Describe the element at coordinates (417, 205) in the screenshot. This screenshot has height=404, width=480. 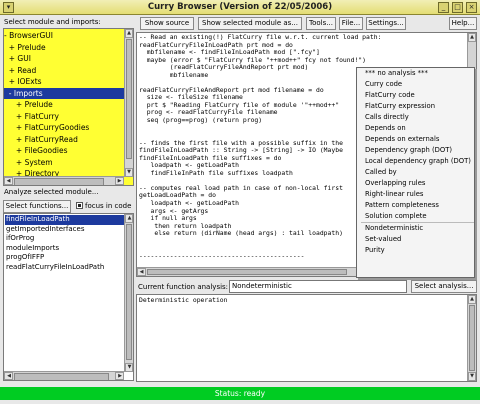
I see `analysis-menu-item: Pattern completeness` at that location.